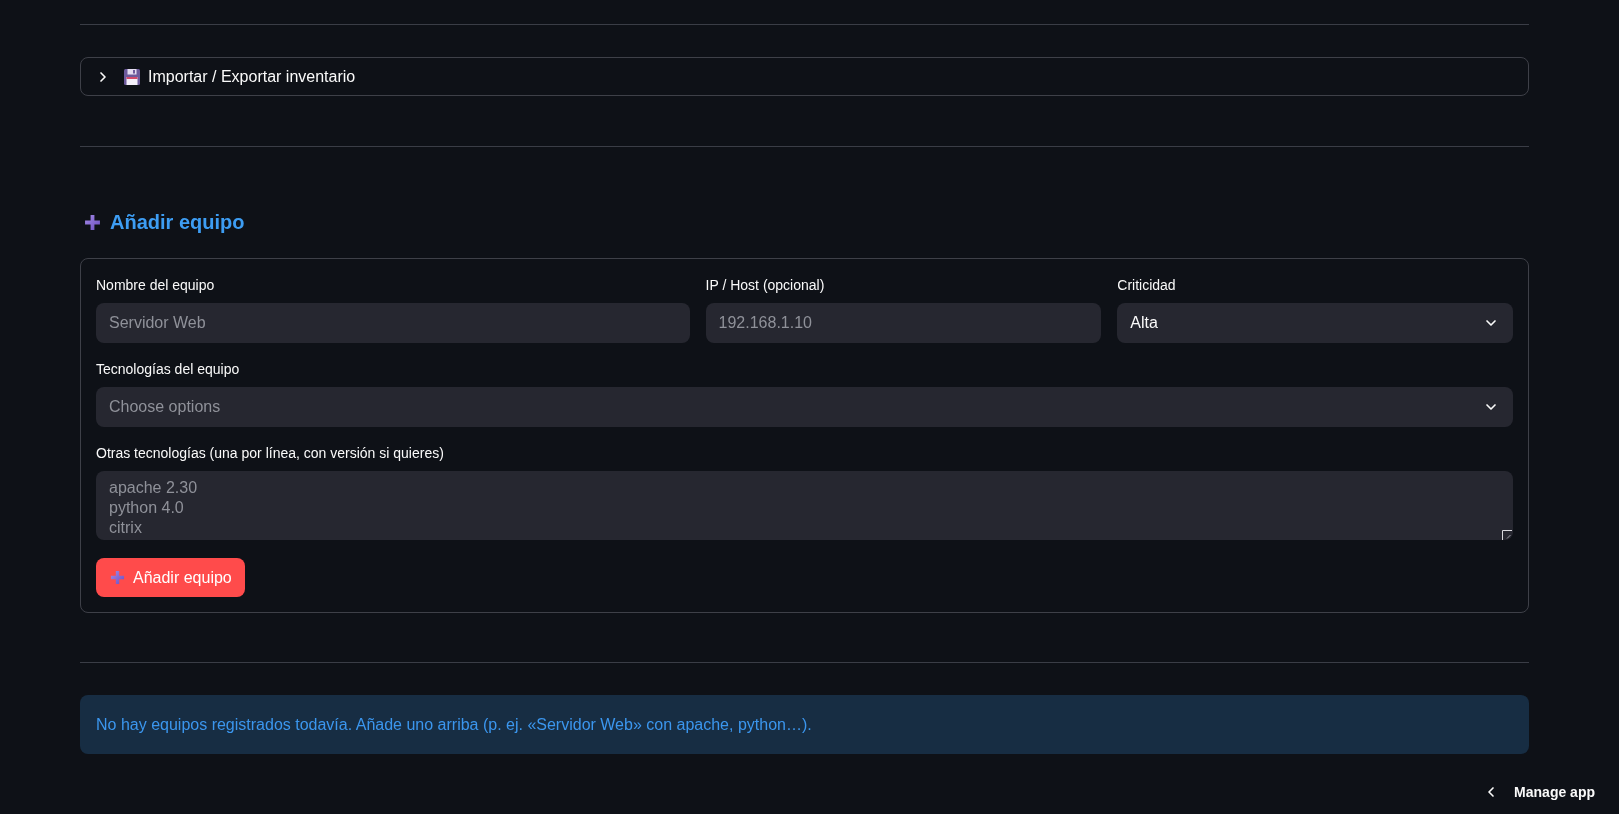  Describe the element at coordinates (1507, 535) in the screenshot. I see `resize-handle-icon` at that location.